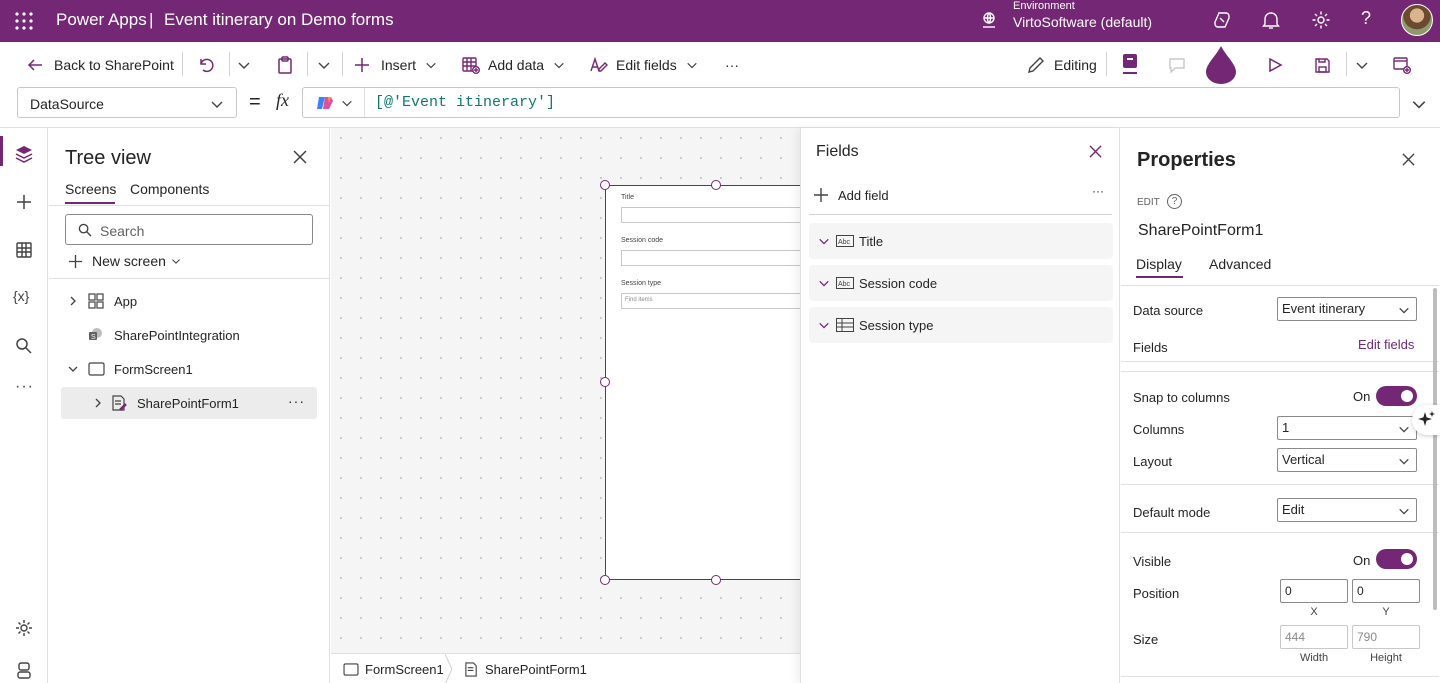  What do you see at coordinates (1177, 65) in the screenshot?
I see `comments-button` at bounding box center [1177, 65].